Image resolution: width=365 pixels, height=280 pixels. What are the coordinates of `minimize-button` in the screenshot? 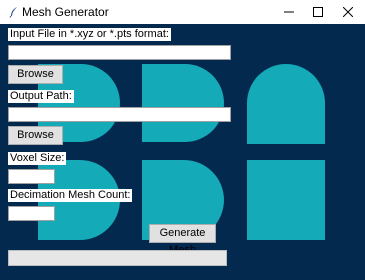 It's located at (289, 12).